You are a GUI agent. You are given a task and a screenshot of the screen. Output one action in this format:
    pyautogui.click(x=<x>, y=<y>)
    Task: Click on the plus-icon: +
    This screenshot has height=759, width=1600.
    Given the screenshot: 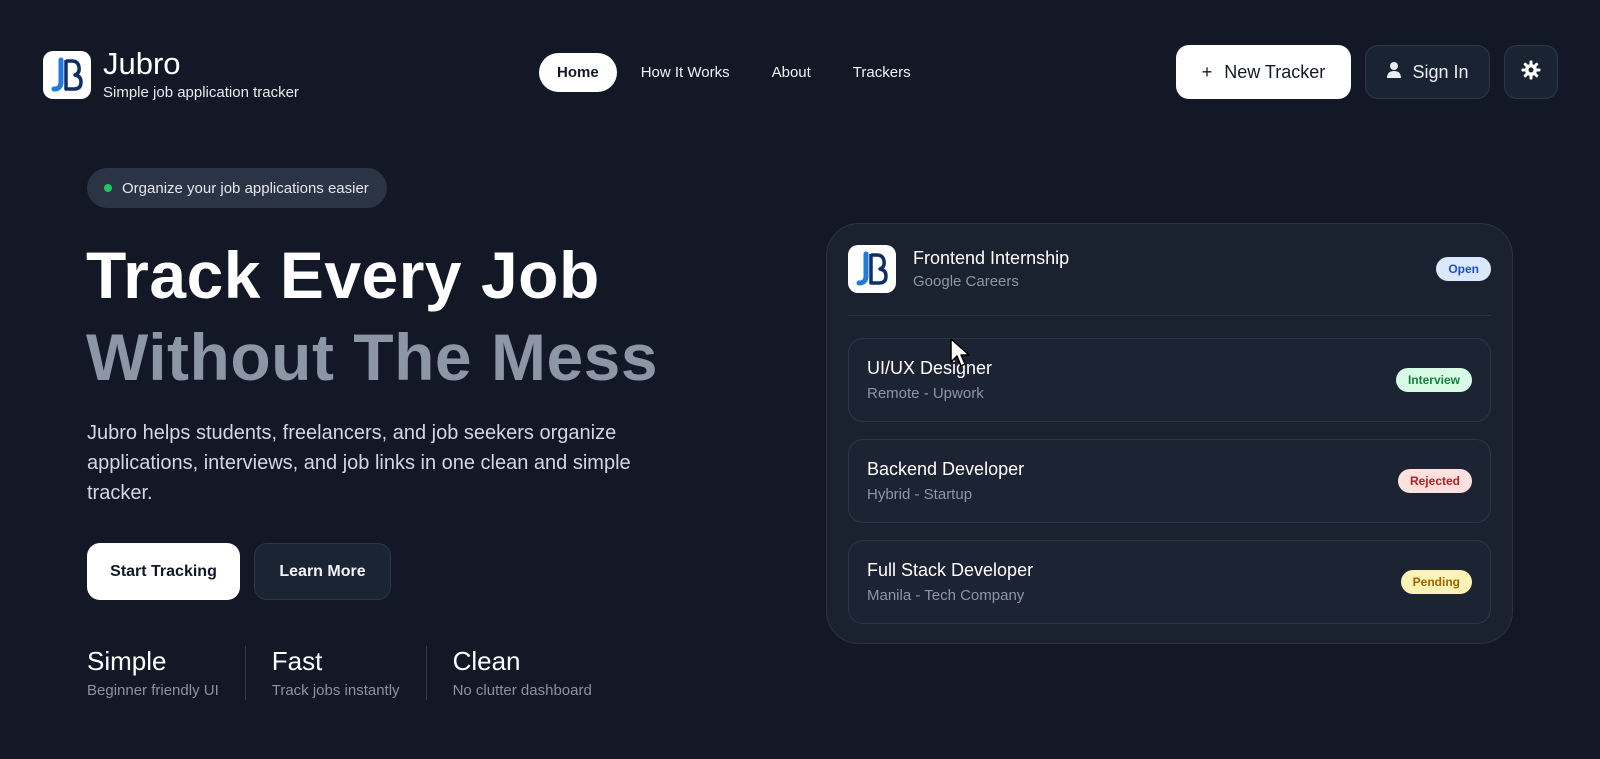 What is the action you would take?
    pyautogui.click(x=1207, y=71)
    